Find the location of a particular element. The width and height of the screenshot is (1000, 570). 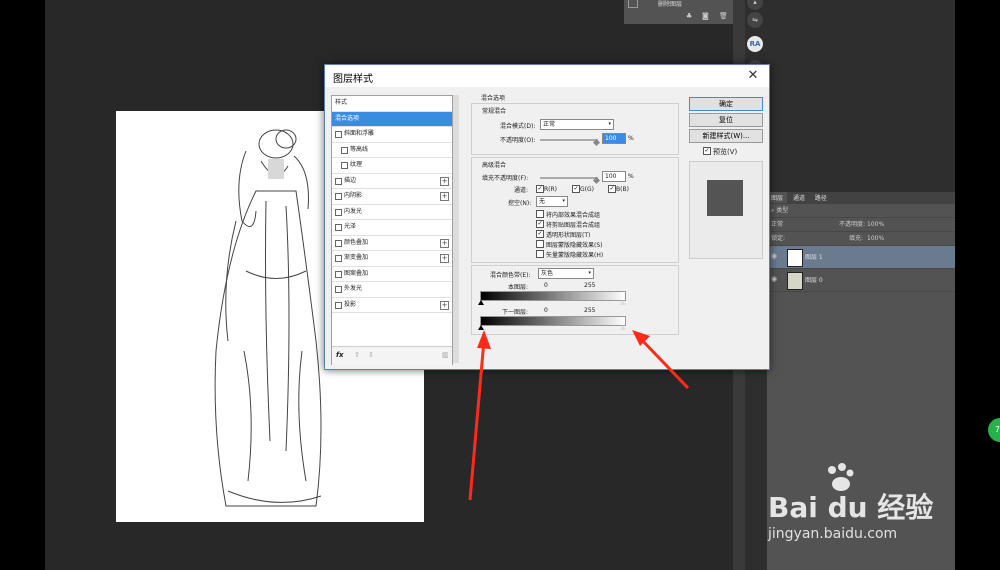

watermark-logo: Bai du 经验 is located at coordinates (851, 507).